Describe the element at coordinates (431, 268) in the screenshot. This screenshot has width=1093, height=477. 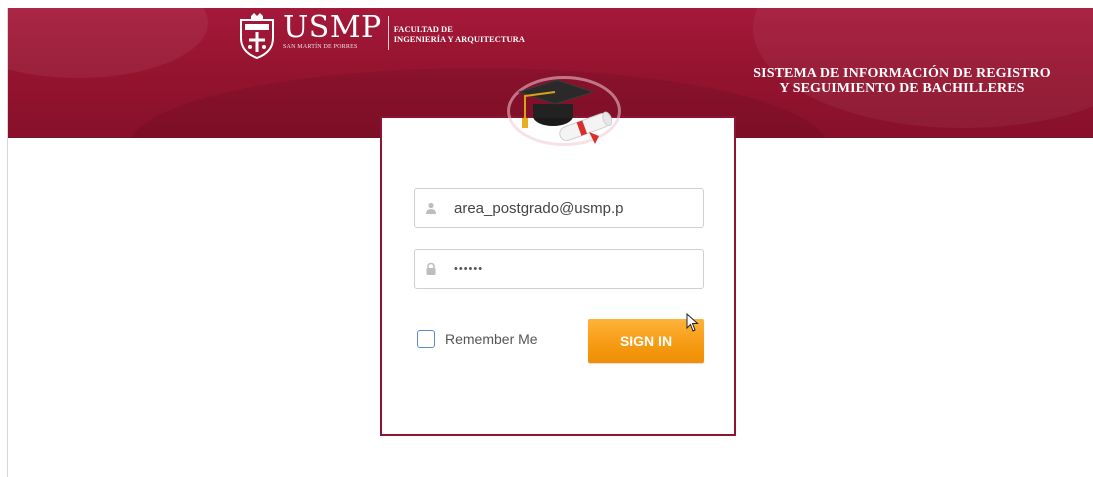
I see `lock-icon` at that location.